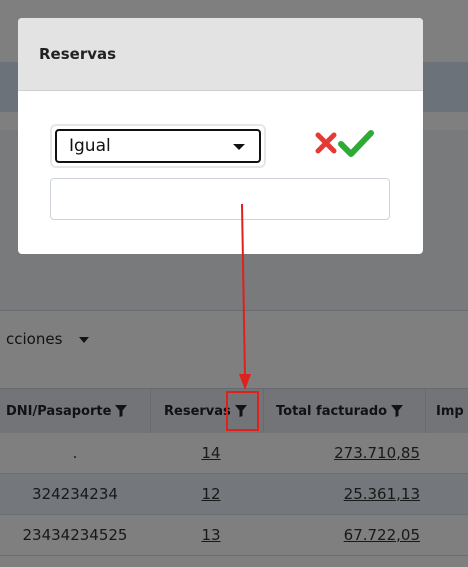  What do you see at coordinates (326, 143) in the screenshot?
I see `cancel-x-icon` at bounding box center [326, 143].